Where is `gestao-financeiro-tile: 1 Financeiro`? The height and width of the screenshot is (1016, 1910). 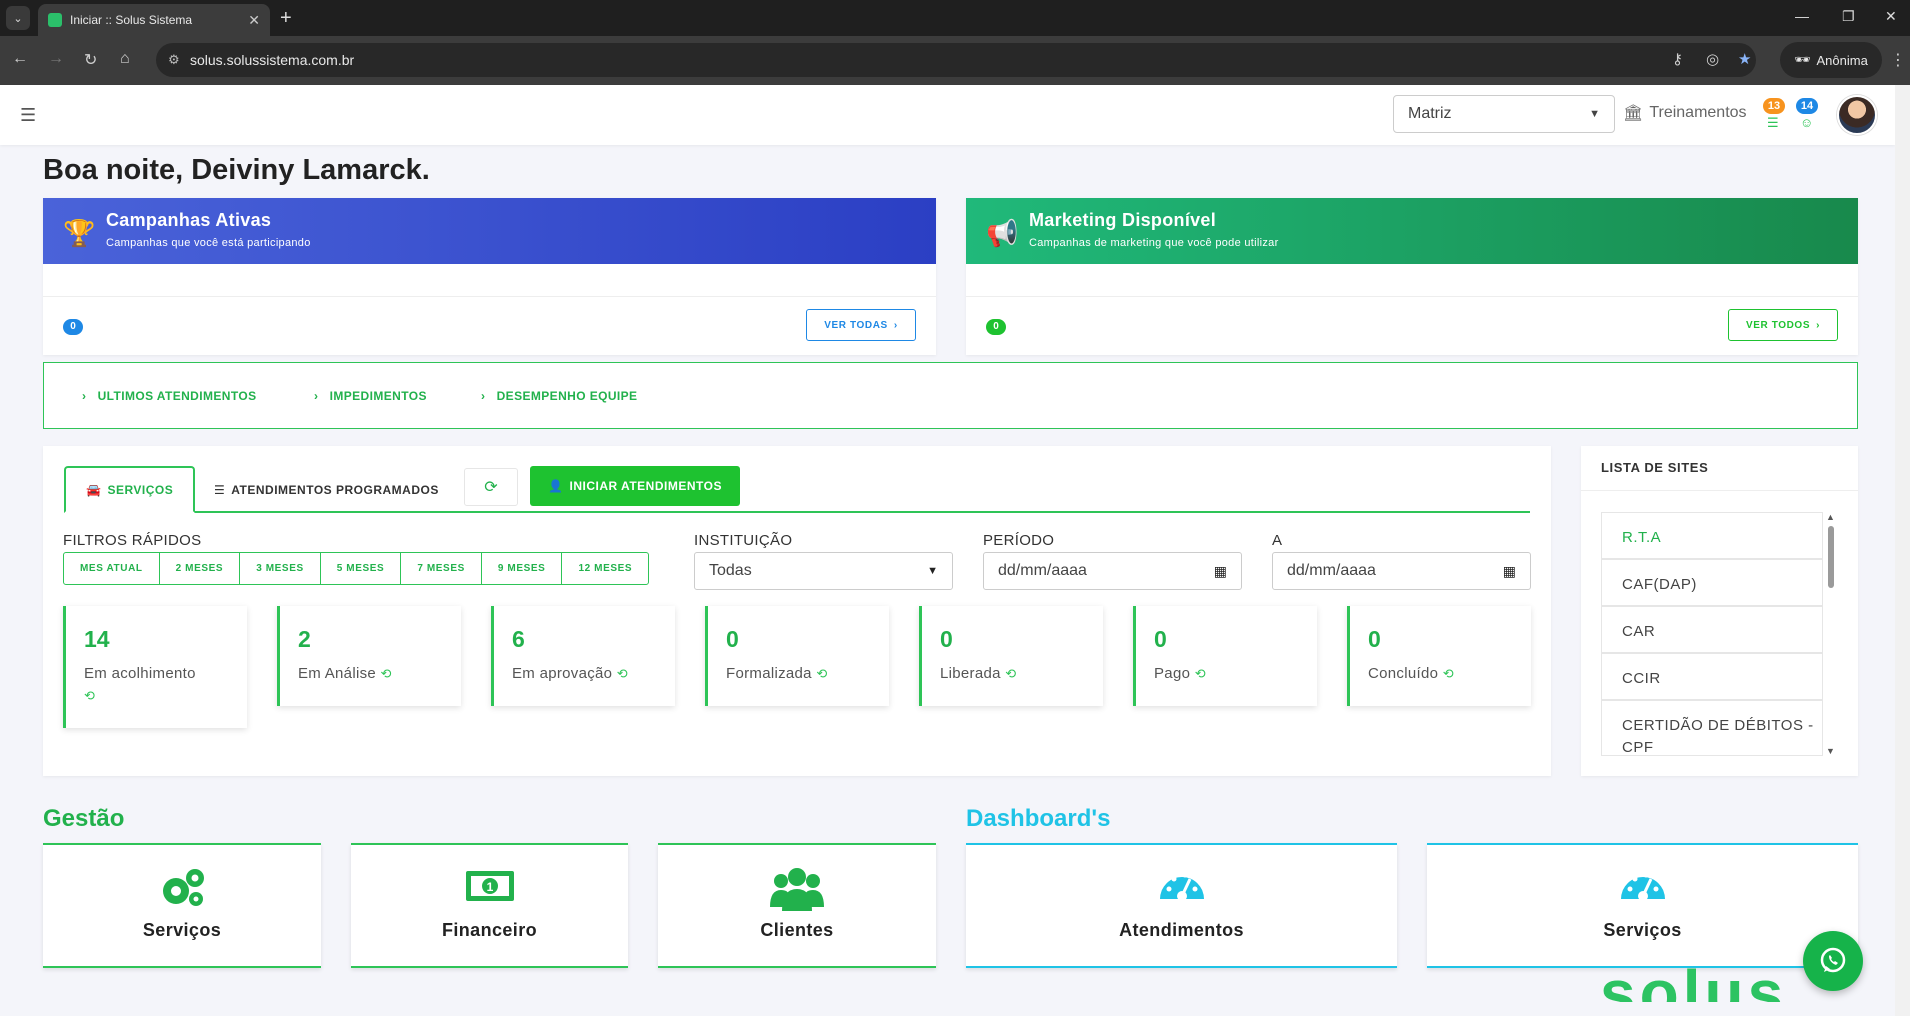
gestao-financeiro-tile: 1 Financeiro is located at coordinates (489, 905).